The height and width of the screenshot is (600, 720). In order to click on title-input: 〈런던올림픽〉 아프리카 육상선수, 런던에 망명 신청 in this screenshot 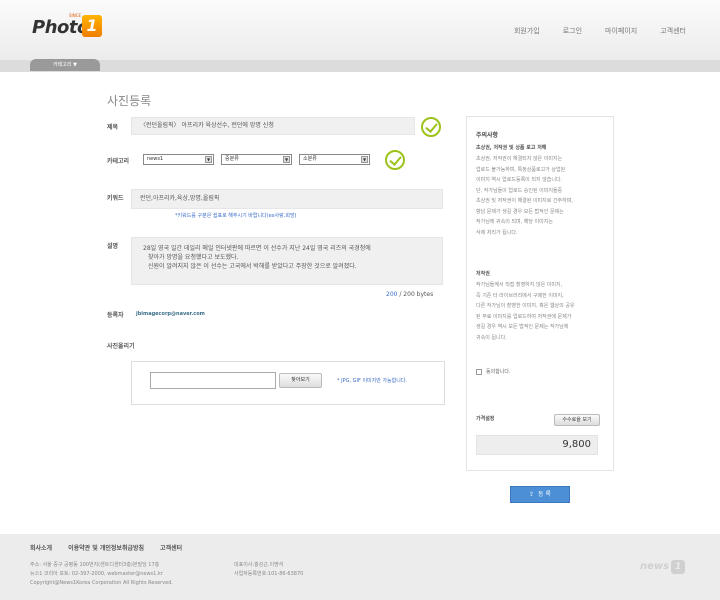, I will do `click(273, 126)`.